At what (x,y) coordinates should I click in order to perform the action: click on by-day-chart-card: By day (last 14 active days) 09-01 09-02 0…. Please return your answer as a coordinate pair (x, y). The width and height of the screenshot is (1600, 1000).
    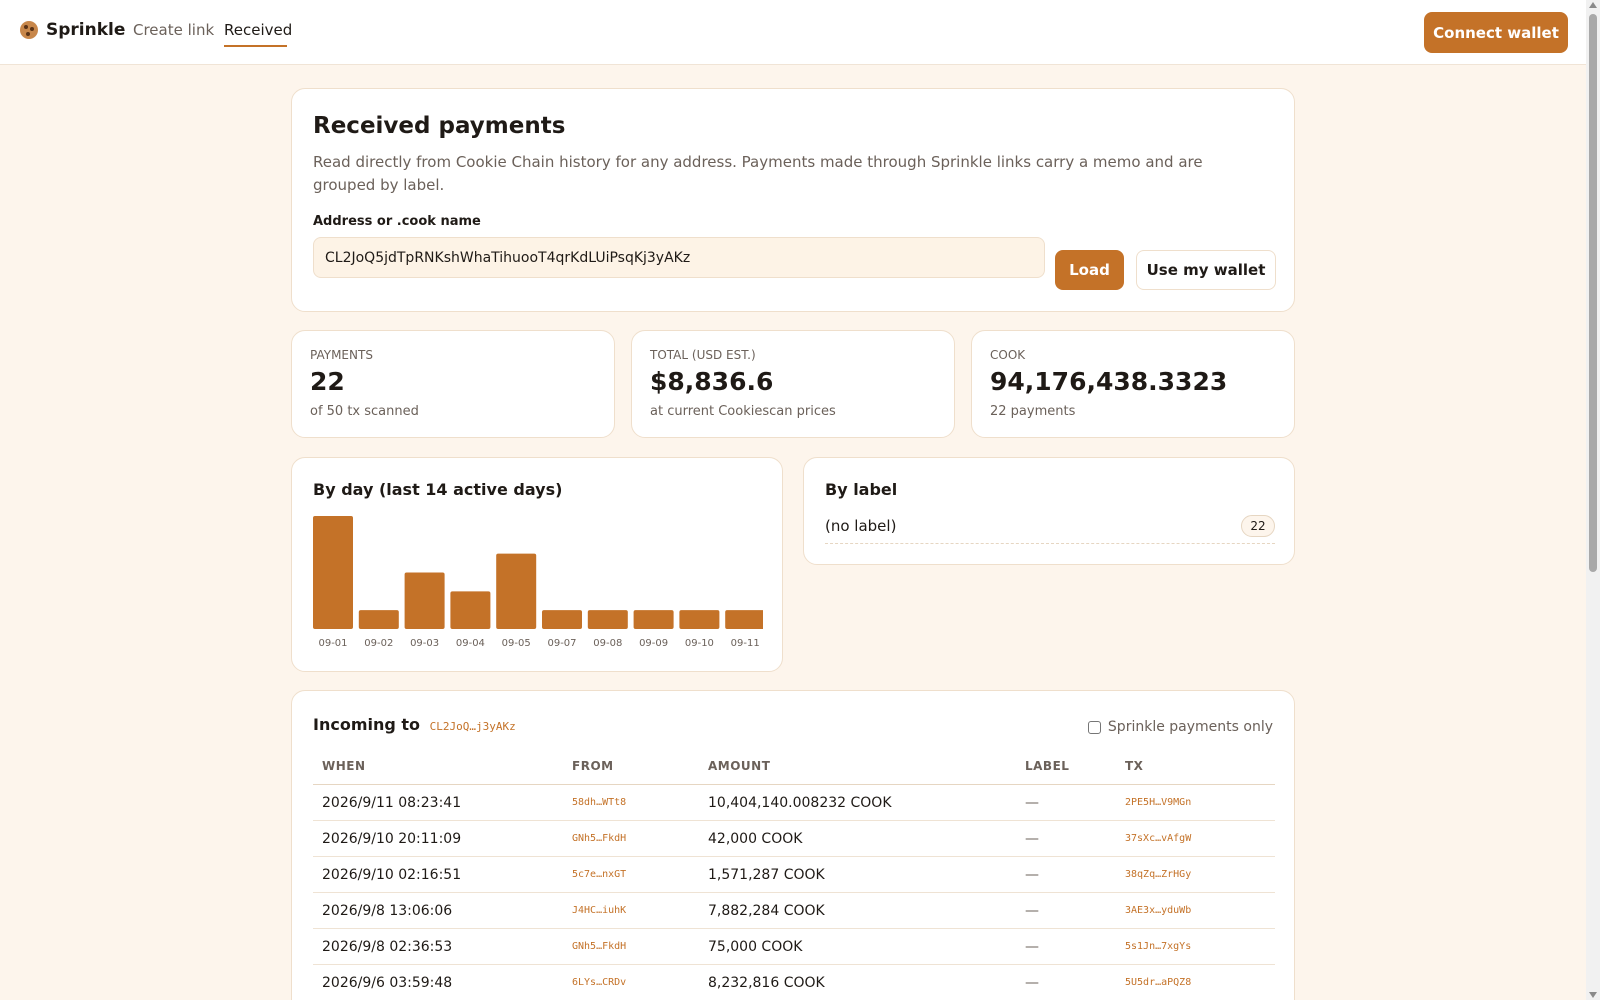
    Looking at the image, I should click on (537, 564).